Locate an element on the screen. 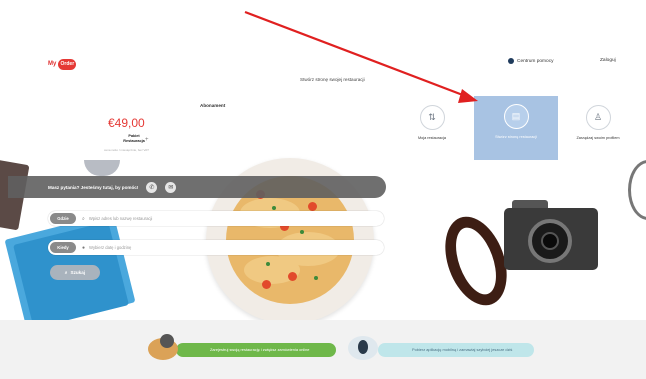 The width and height of the screenshot is (646, 379). date-tag: Kiedy is located at coordinates (63, 247).